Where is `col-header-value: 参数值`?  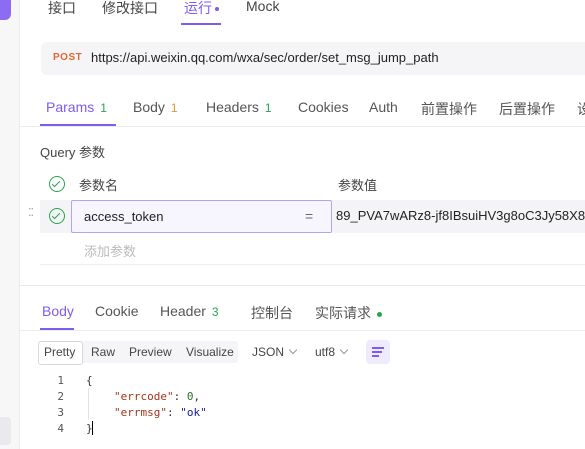
col-header-value: 参数值 is located at coordinates (358, 185).